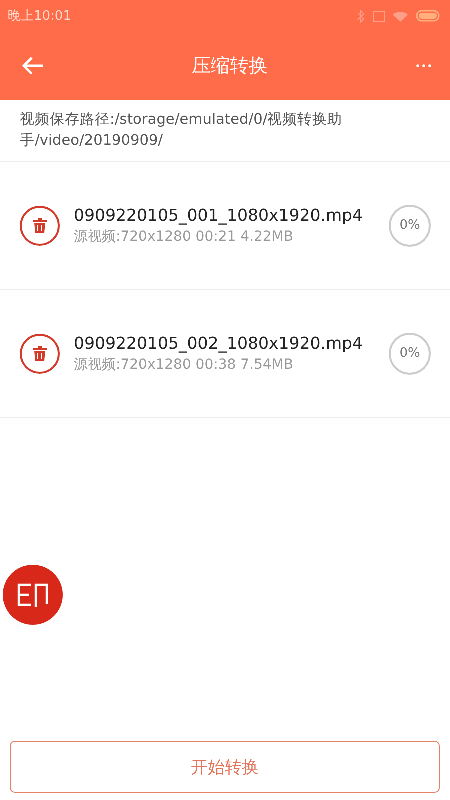 The height and width of the screenshot is (800, 450). What do you see at coordinates (33, 66) in the screenshot?
I see `back-arrow-icon` at bounding box center [33, 66].